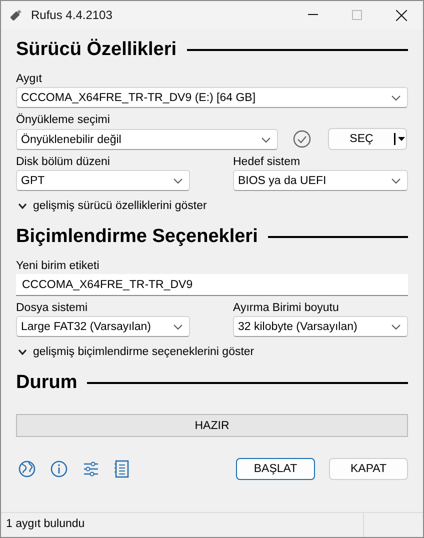 This screenshot has width=424, height=538. Describe the element at coordinates (47, 383) in the screenshot. I see `section-heading: Durum` at that location.